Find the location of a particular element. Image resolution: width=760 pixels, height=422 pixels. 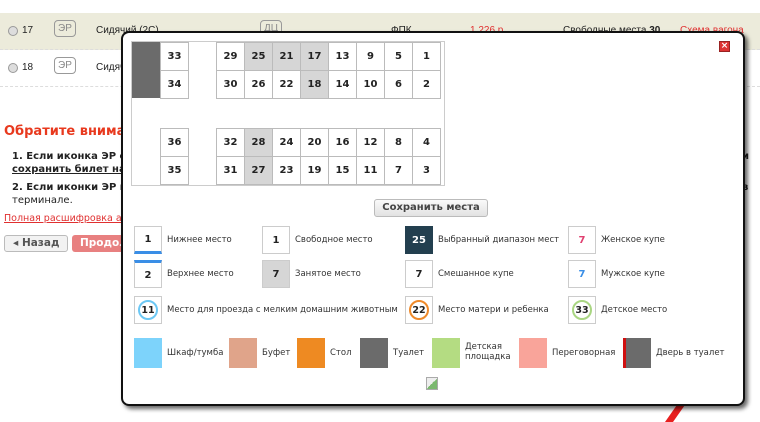

swatch-label: Стол is located at coordinates (341, 353).